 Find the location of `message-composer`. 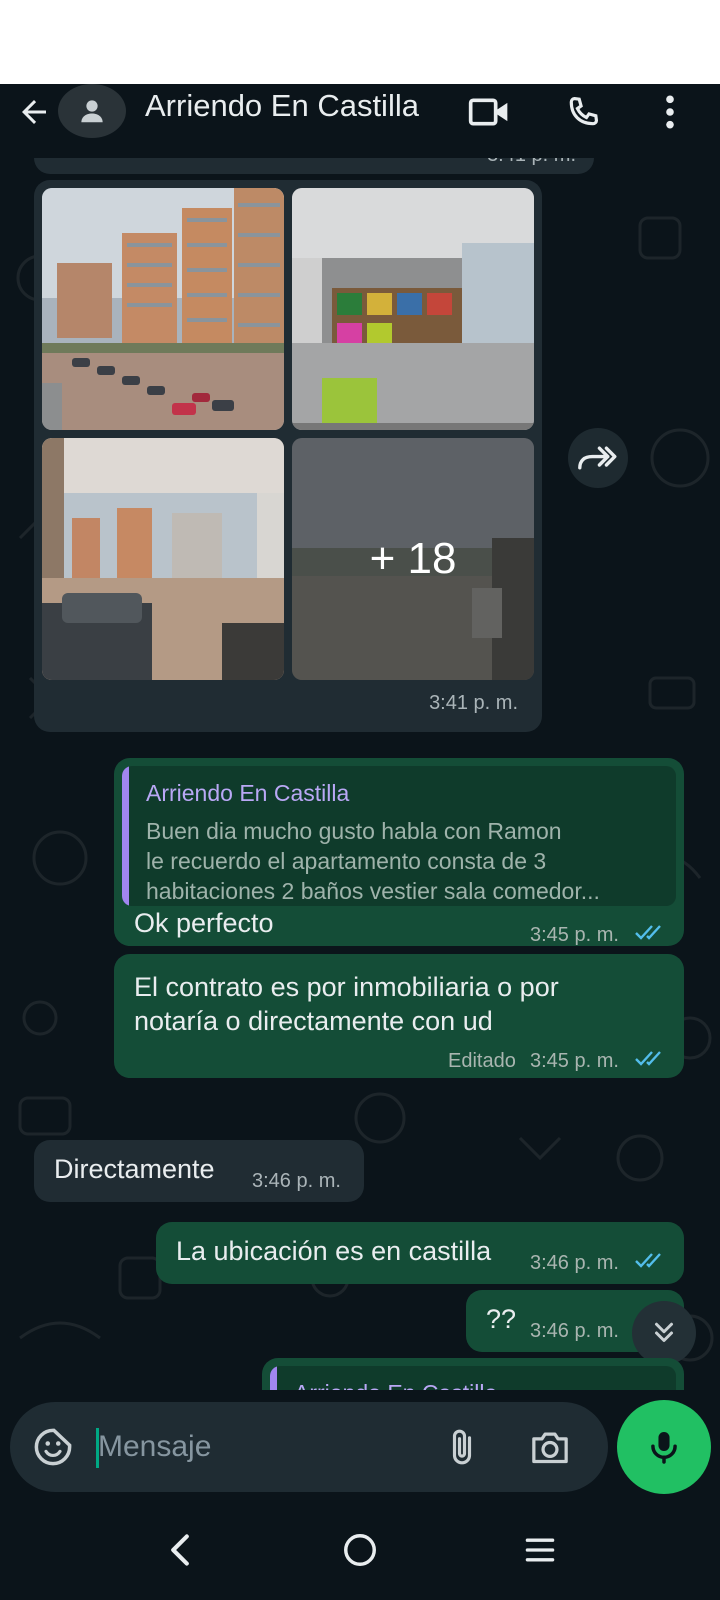

message-composer is located at coordinates (309, 1447).